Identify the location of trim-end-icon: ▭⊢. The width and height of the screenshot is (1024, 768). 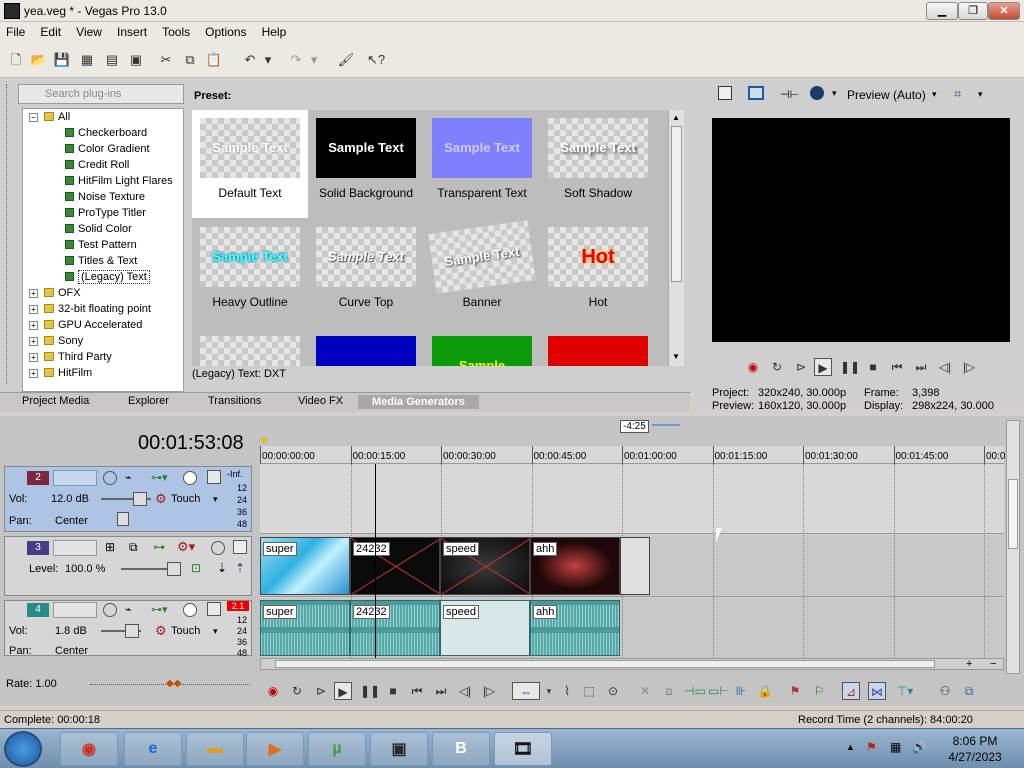
(719, 691).